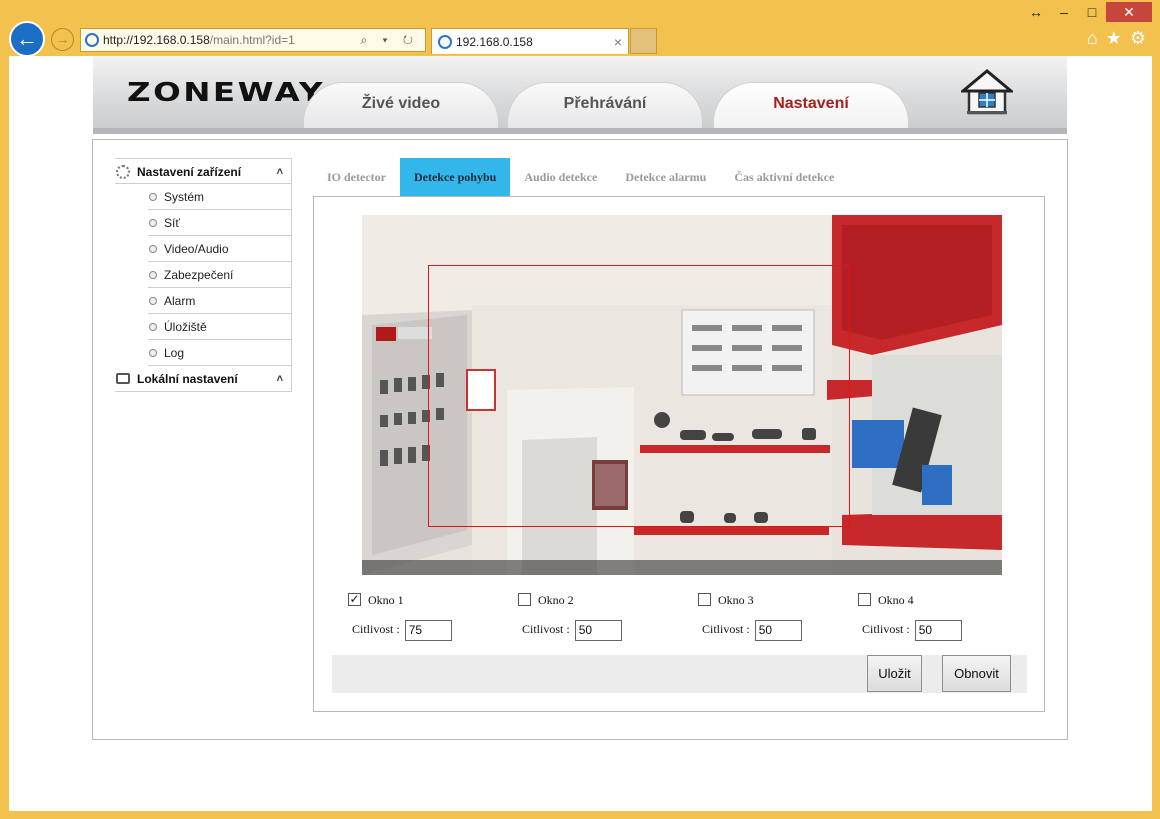  What do you see at coordinates (780, 600) in the screenshot?
I see `window-3-checkbox: Okno 3` at bounding box center [780, 600].